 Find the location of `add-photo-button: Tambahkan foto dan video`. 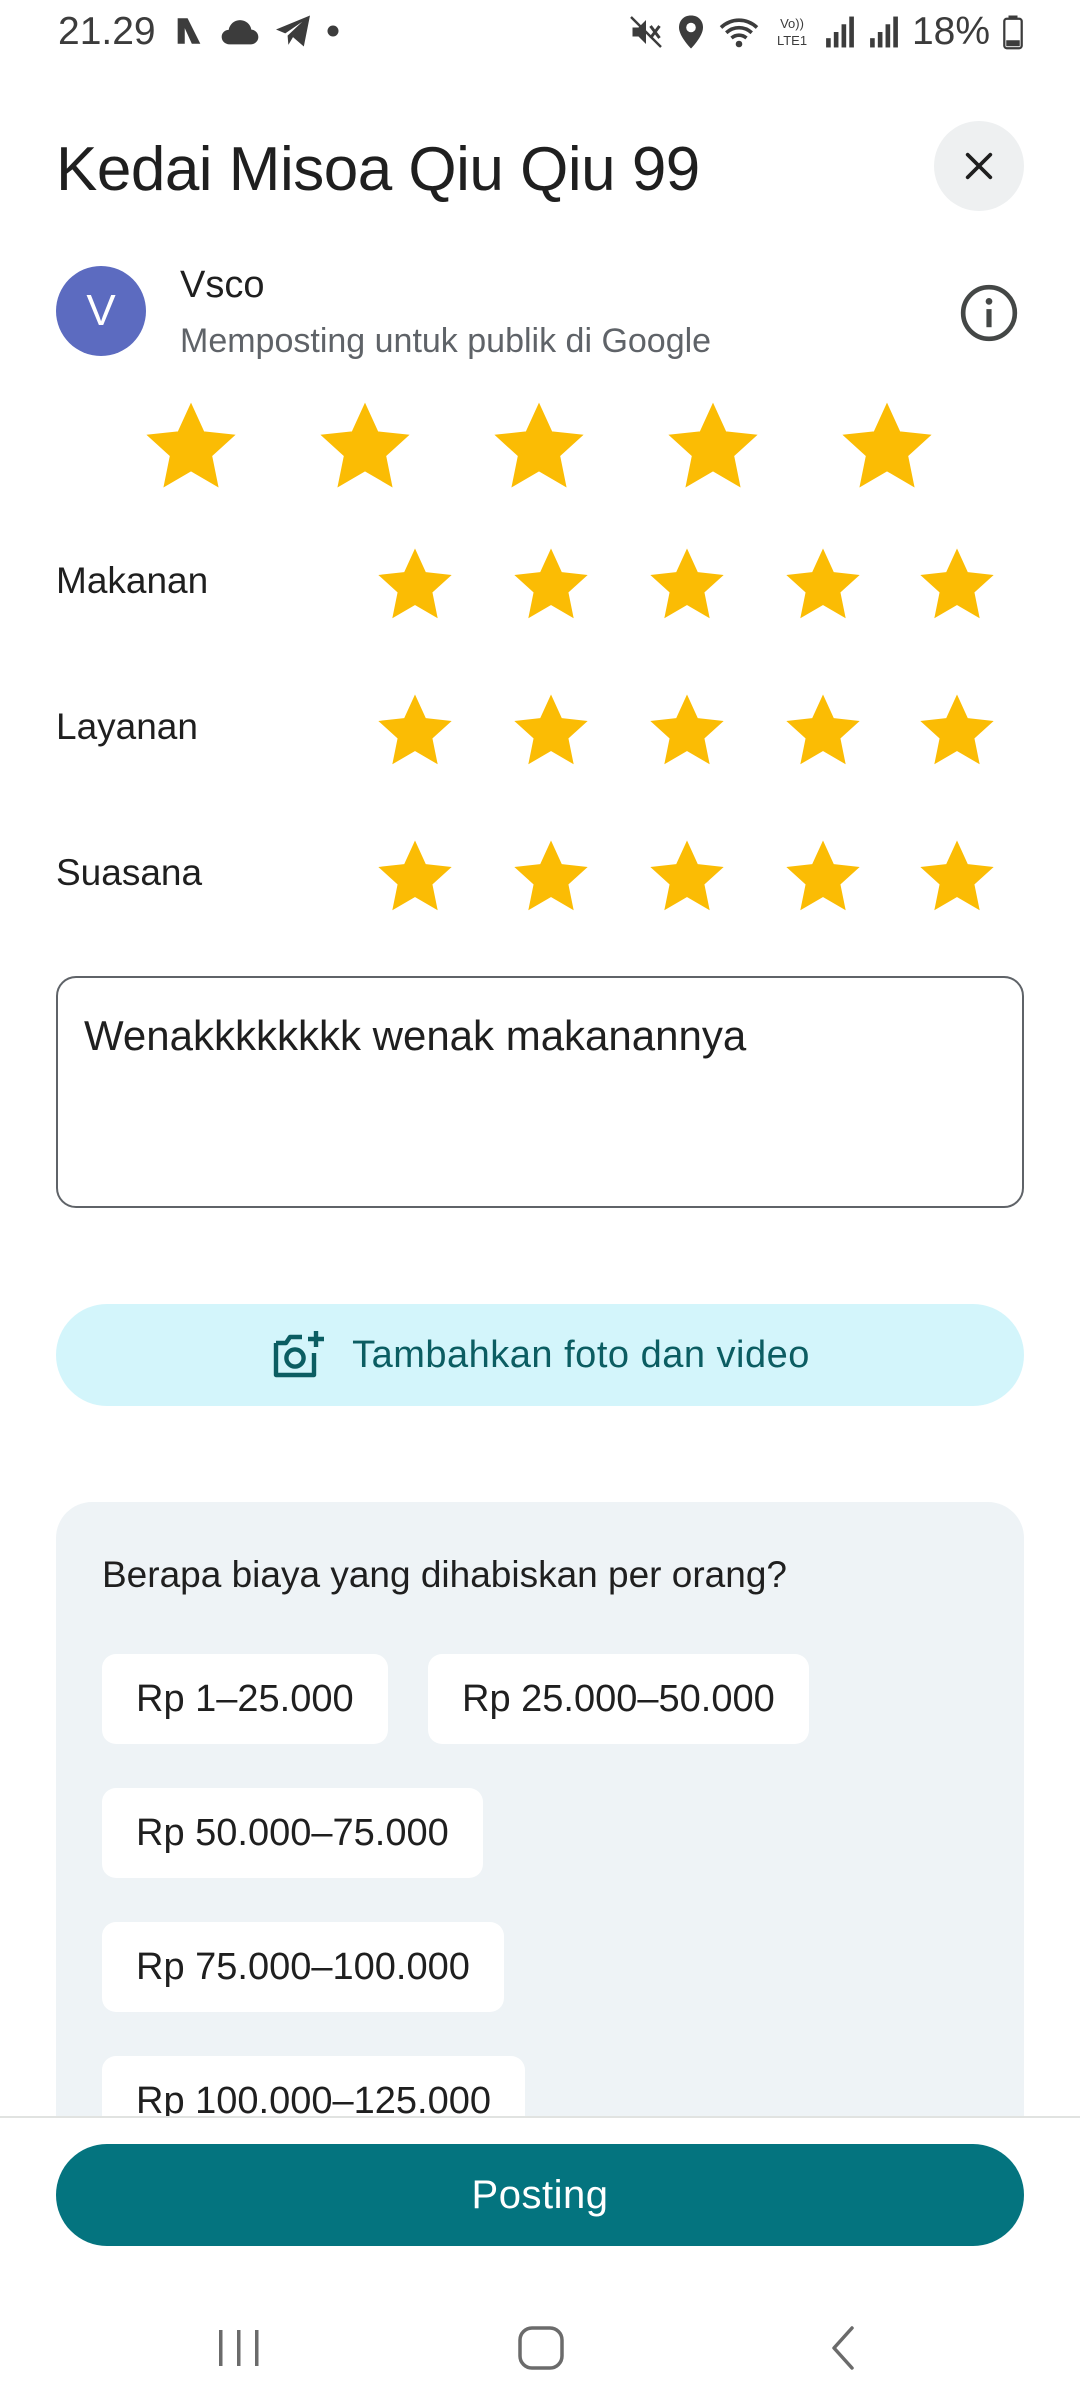

add-photo-button: Tambahkan foto dan video is located at coordinates (540, 1355).